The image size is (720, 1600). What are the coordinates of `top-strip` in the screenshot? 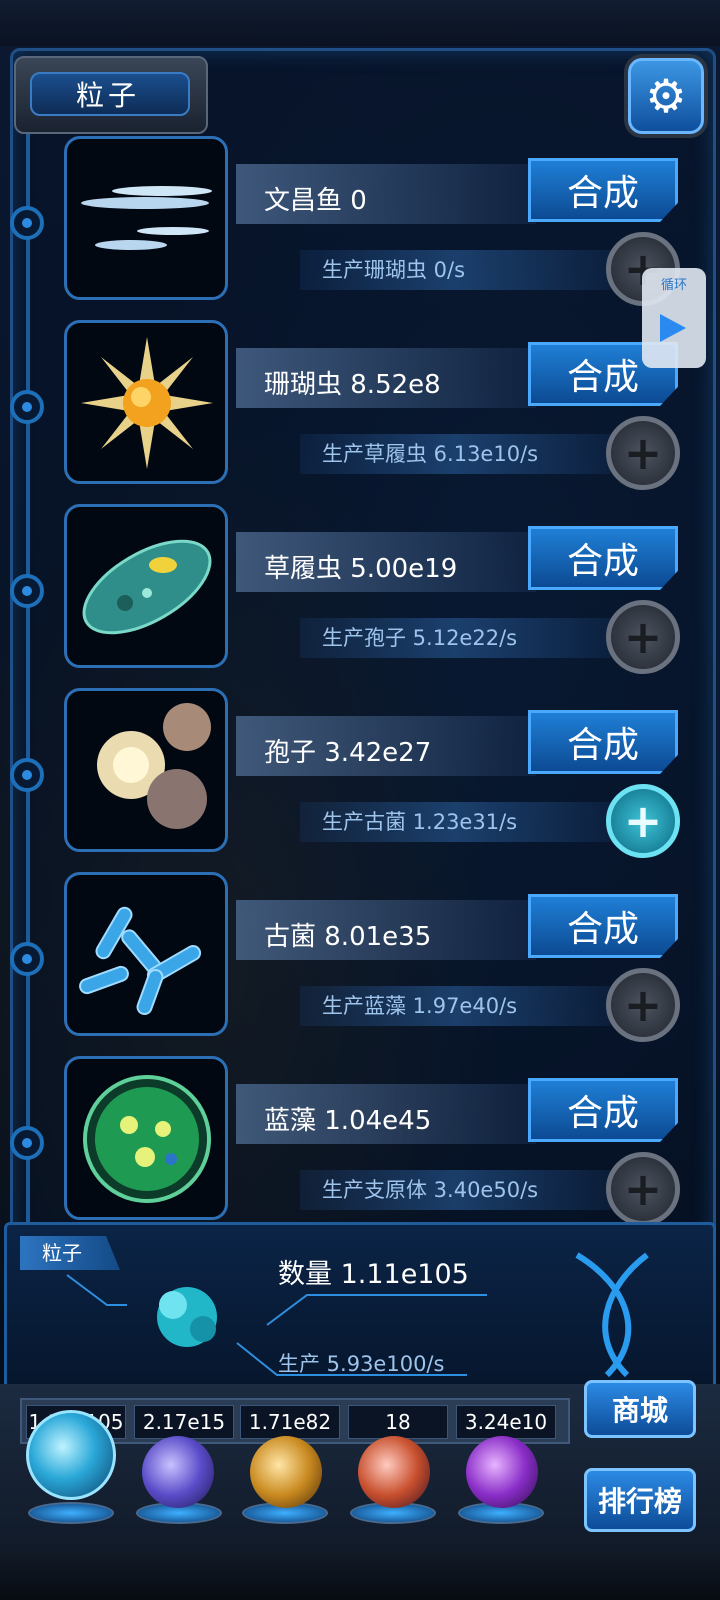 It's located at (360, 23).